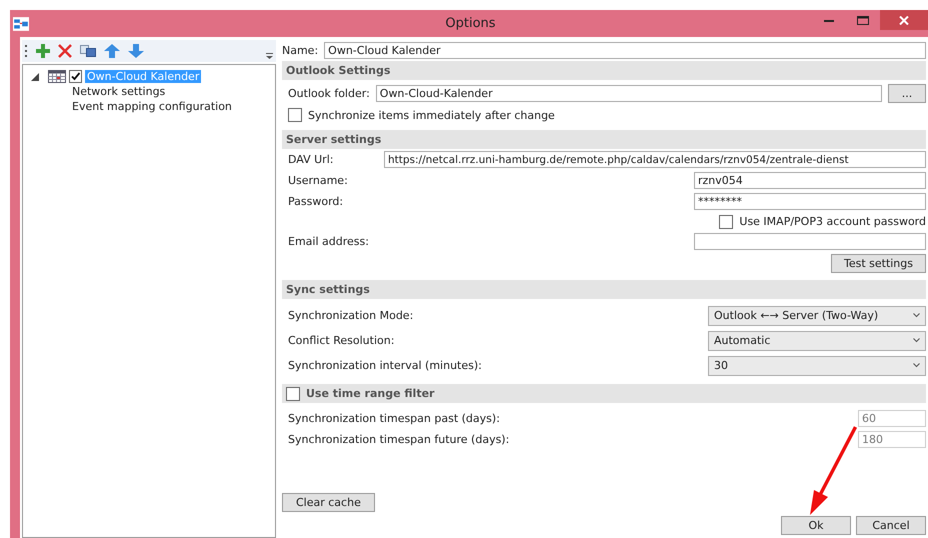 The image size is (928, 538). I want to click on folder-label: Outlook folder:, so click(329, 93).